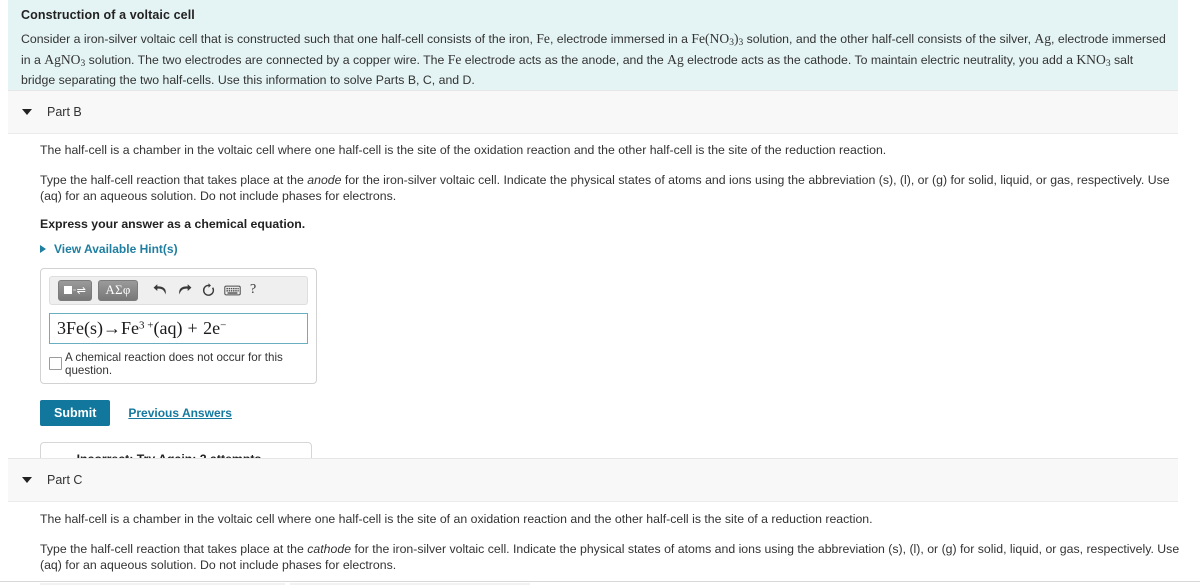 The image size is (1200, 585). Describe the element at coordinates (212, 328) in the screenshot. I see `eq-electrons: 2e` at that location.